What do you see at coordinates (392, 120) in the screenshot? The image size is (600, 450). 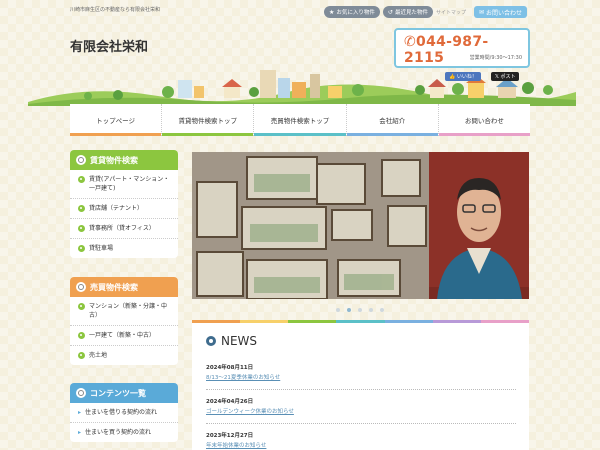 I see `nav-item-company: 会社紹介` at bounding box center [392, 120].